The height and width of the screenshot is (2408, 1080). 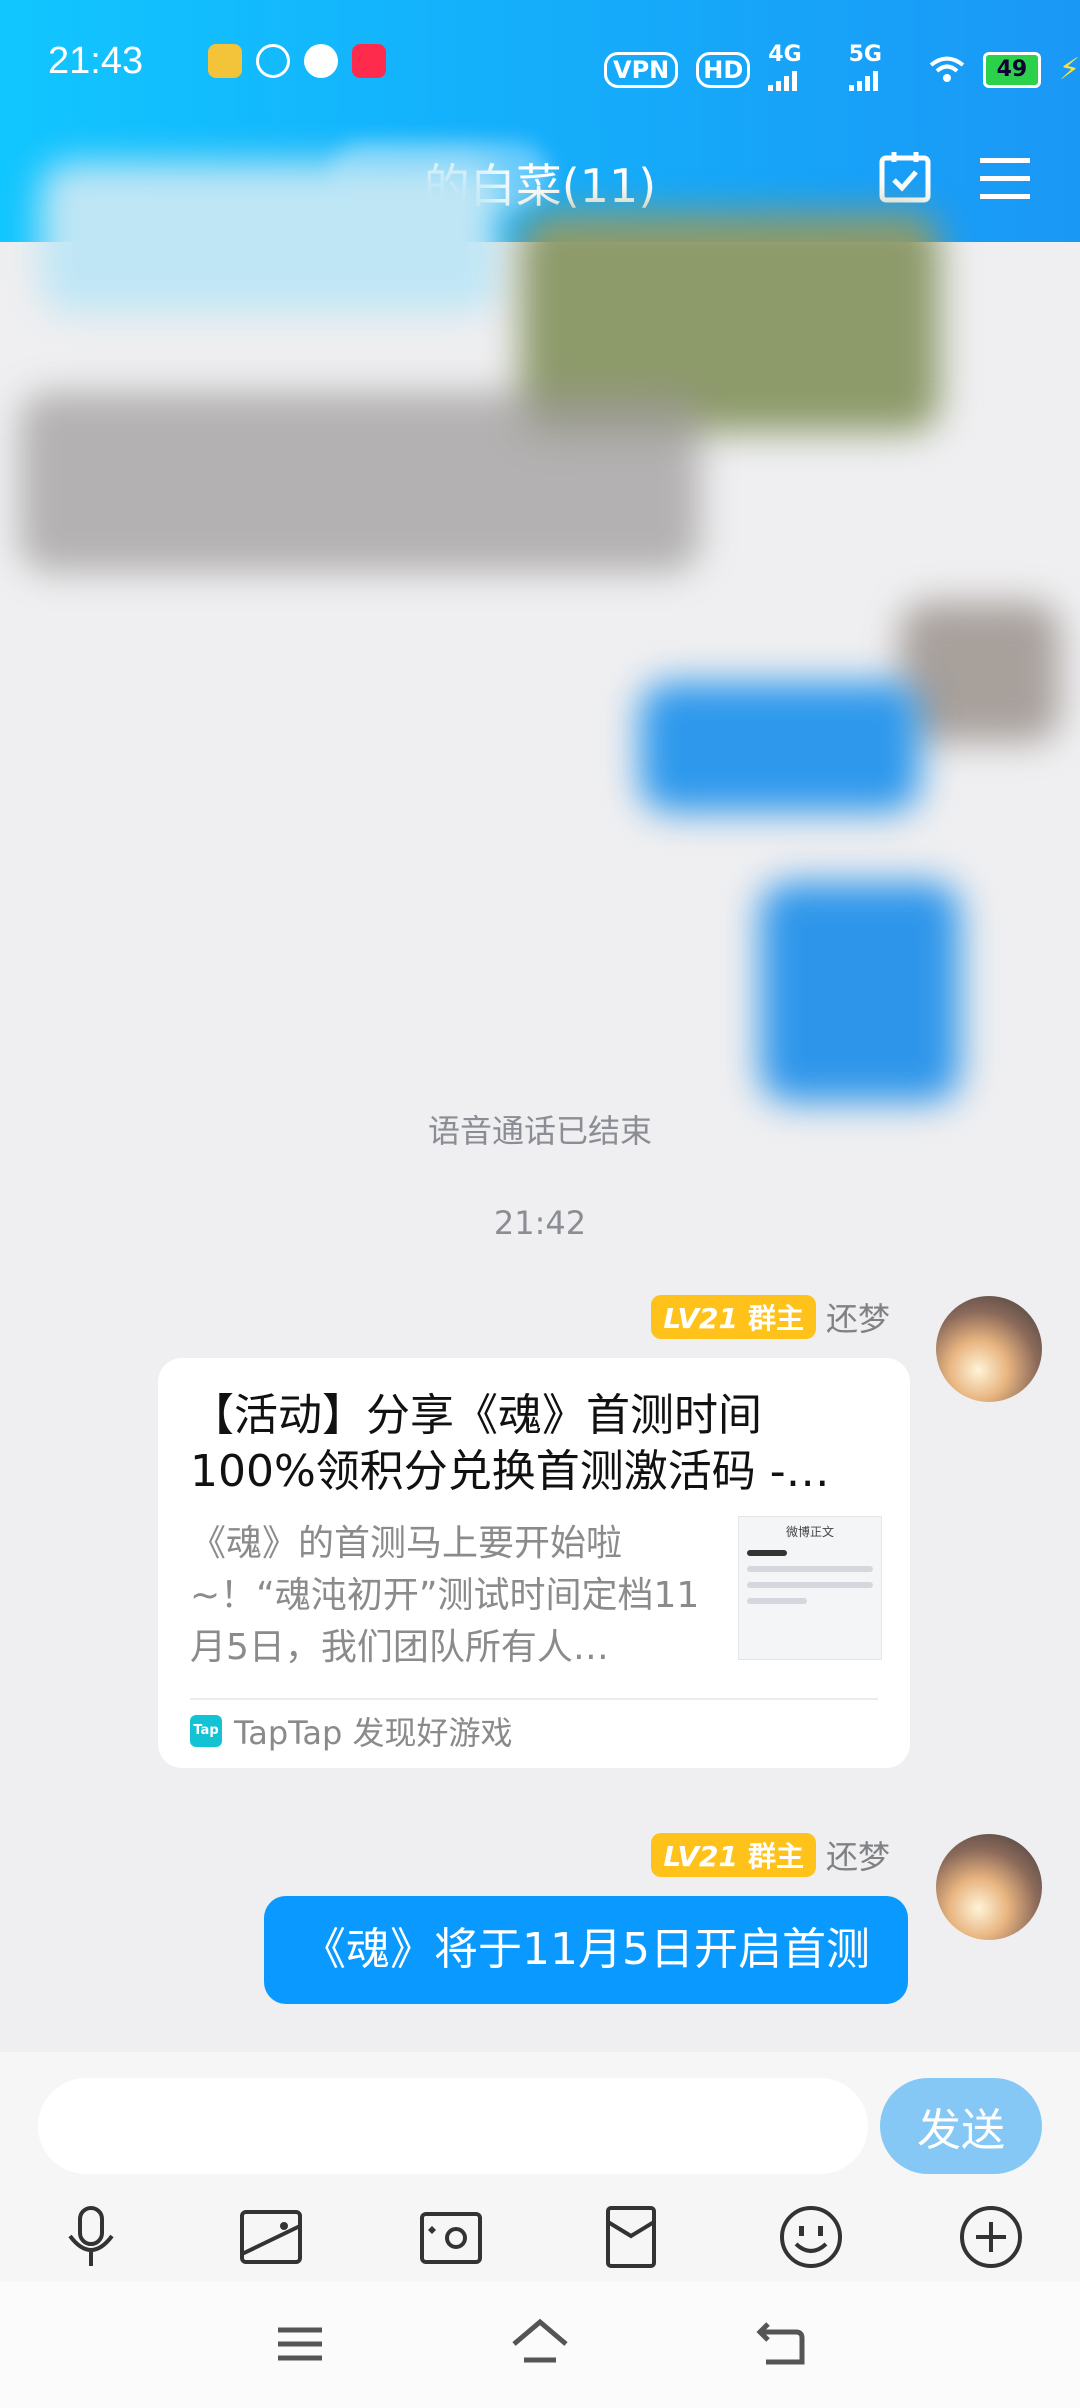 What do you see at coordinates (540, 1223) in the screenshot?
I see `message-timestamp: 21:42` at bounding box center [540, 1223].